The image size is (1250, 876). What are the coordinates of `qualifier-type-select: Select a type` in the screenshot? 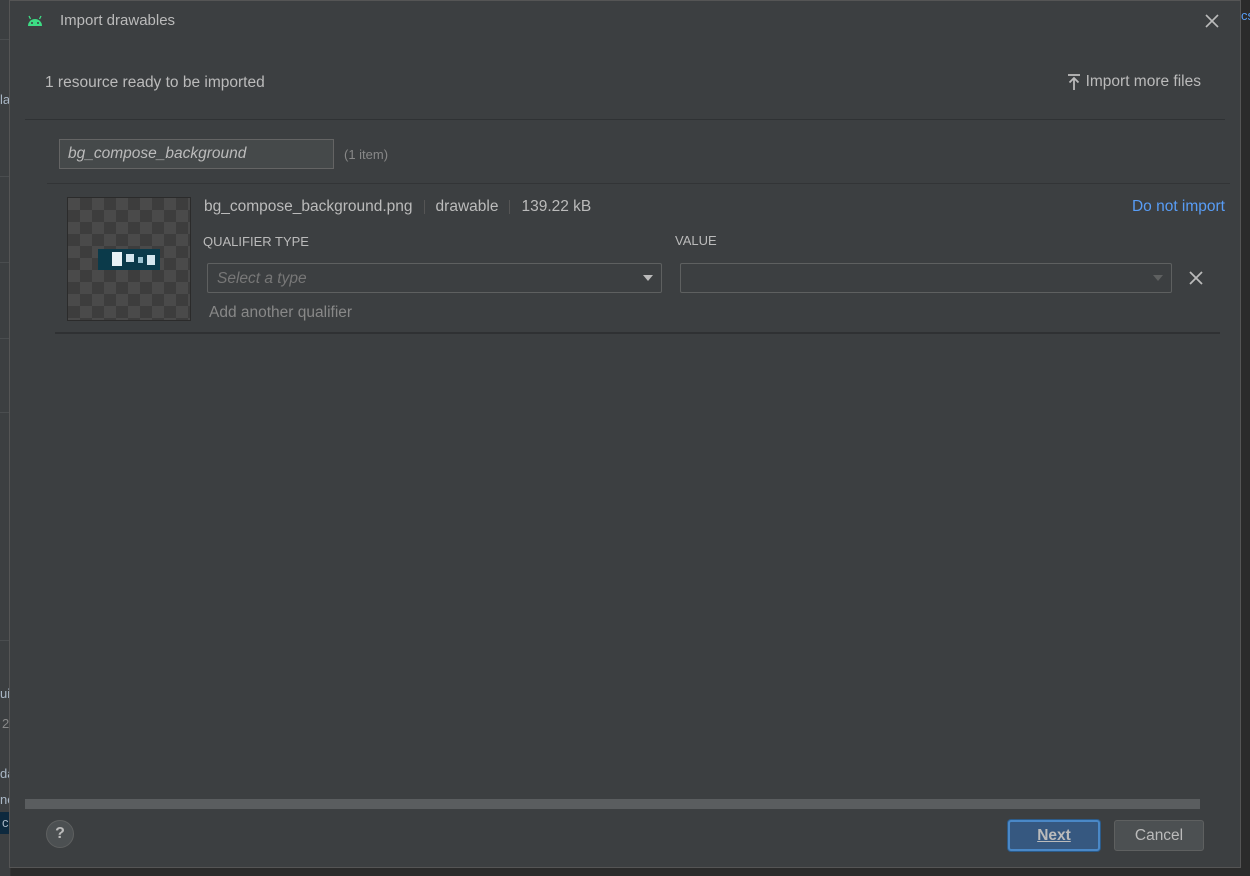 It's located at (434, 278).